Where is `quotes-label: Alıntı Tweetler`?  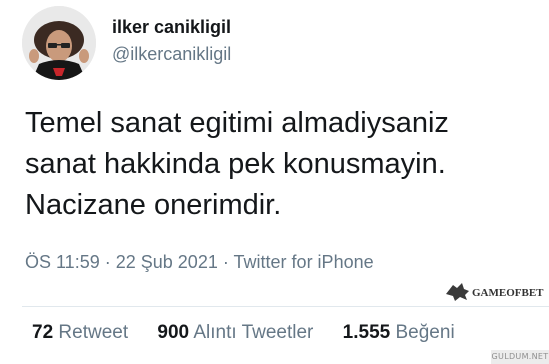 quotes-label: Alıntı Tweetler is located at coordinates (253, 332).